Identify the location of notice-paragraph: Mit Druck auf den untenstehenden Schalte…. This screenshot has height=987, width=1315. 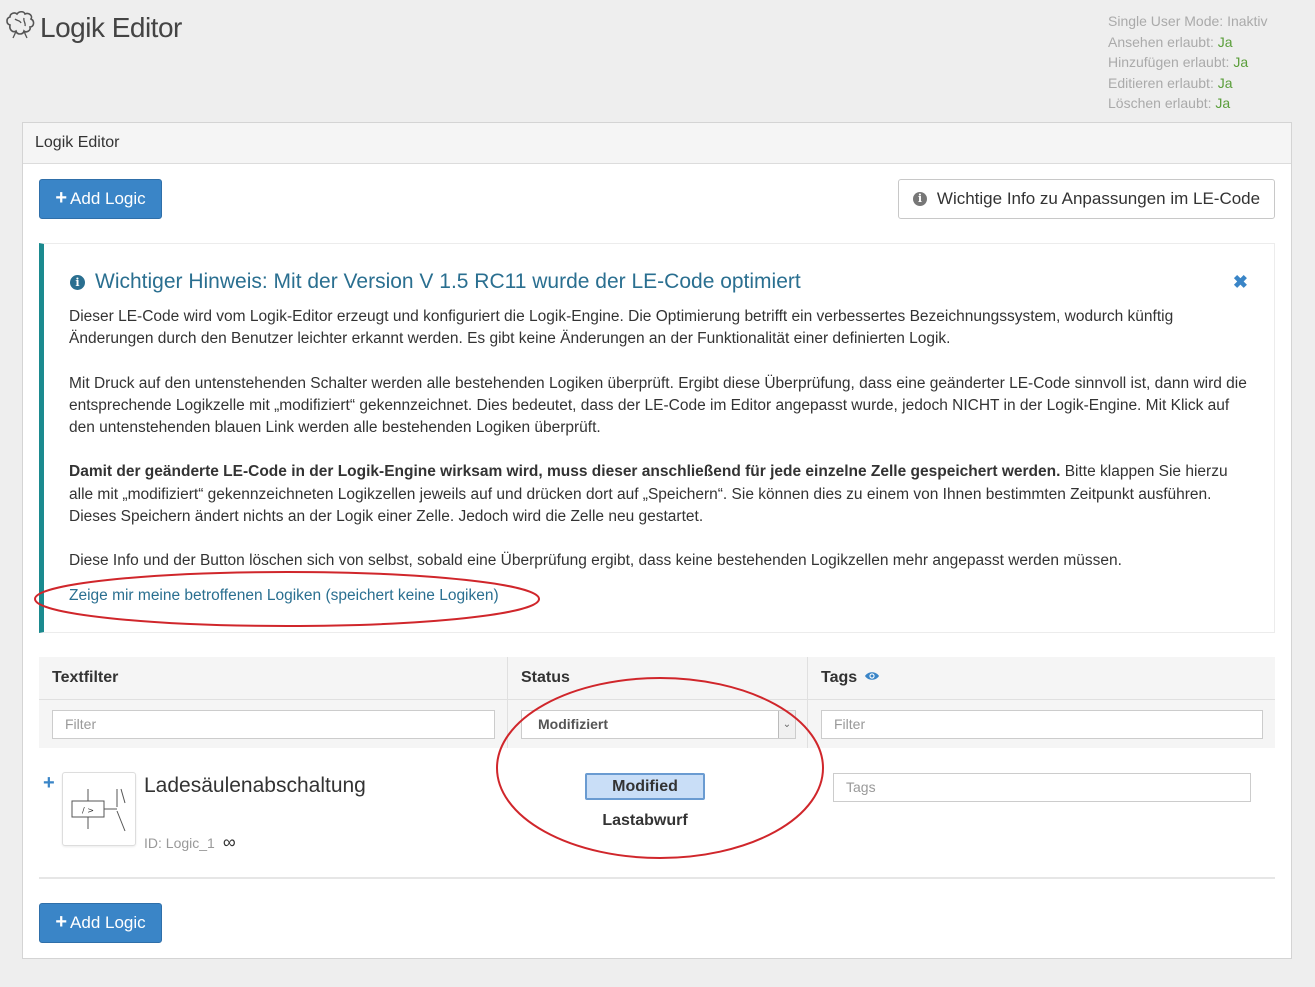
(658, 405).